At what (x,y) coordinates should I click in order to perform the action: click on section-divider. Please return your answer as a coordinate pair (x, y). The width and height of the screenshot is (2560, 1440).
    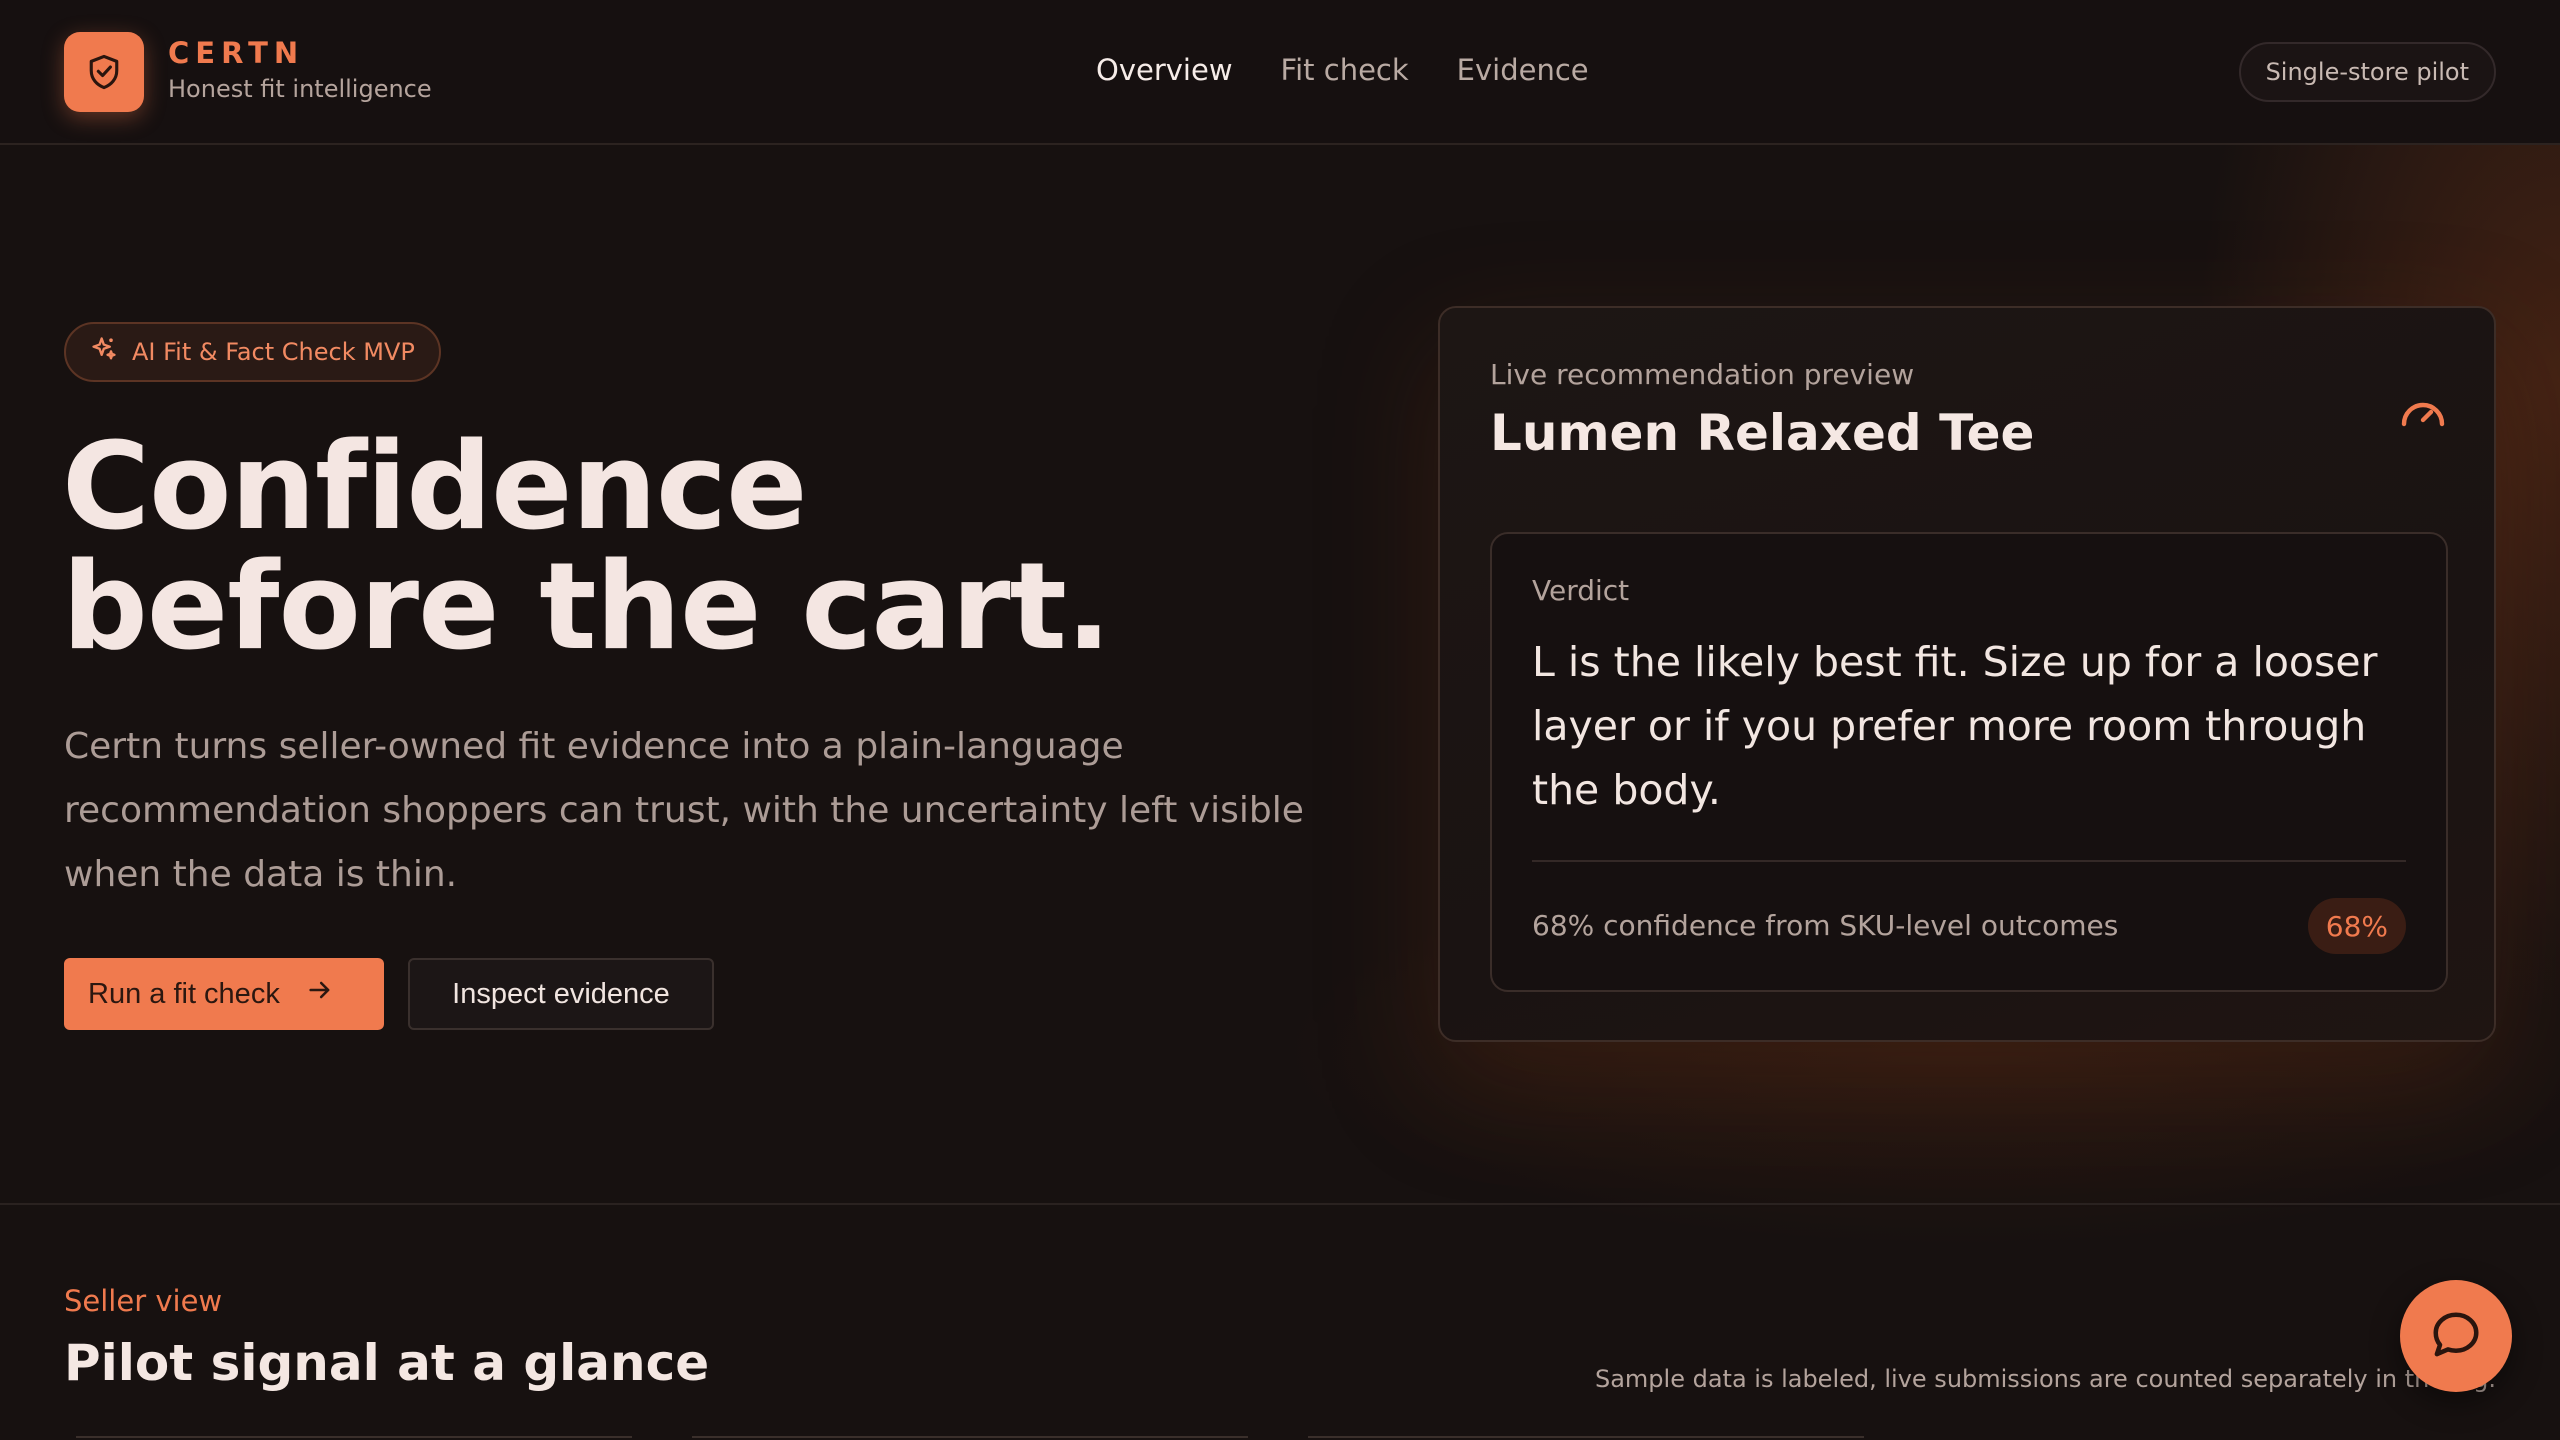
    Looking at the image, I should click on (1280, 1204).